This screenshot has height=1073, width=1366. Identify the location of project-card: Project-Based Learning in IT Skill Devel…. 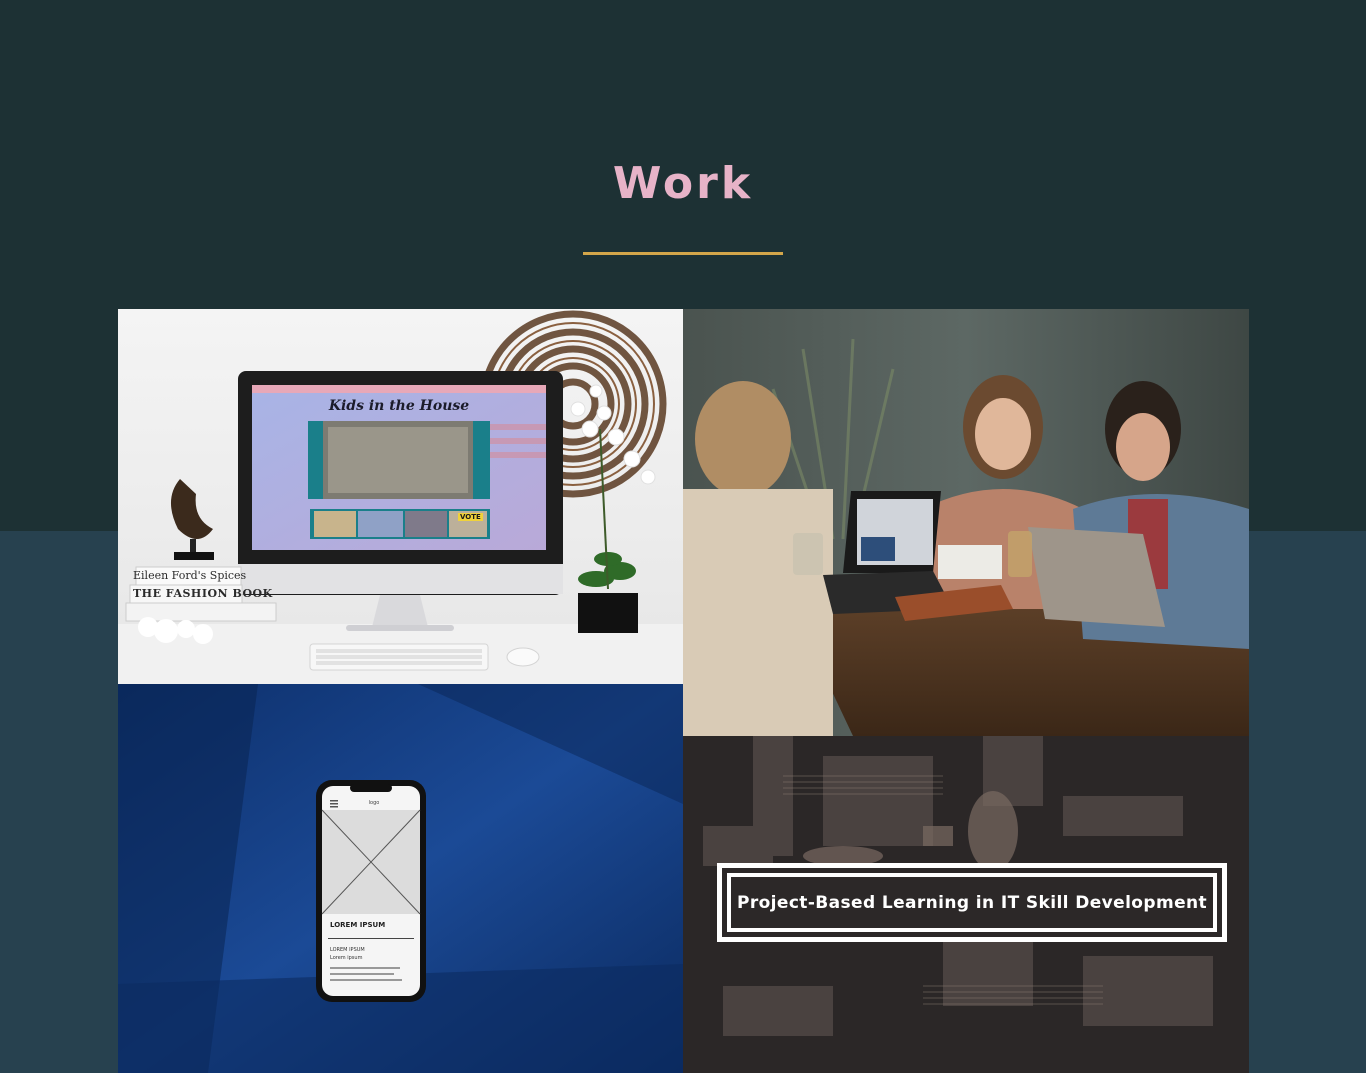
(972, 902).